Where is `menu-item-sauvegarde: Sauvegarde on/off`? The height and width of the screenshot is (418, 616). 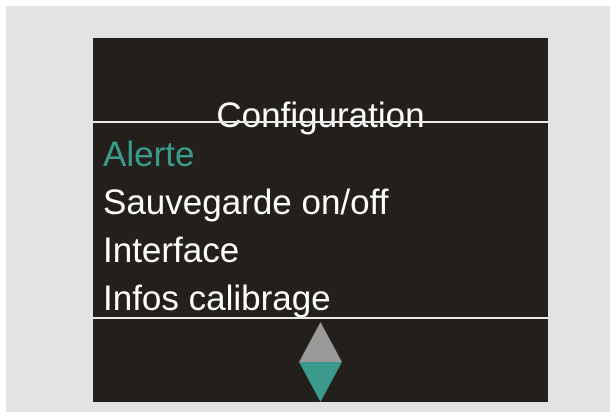
menu-item-sauvegarde: Sauvegarde on/off is located at coordinates (245, 203).